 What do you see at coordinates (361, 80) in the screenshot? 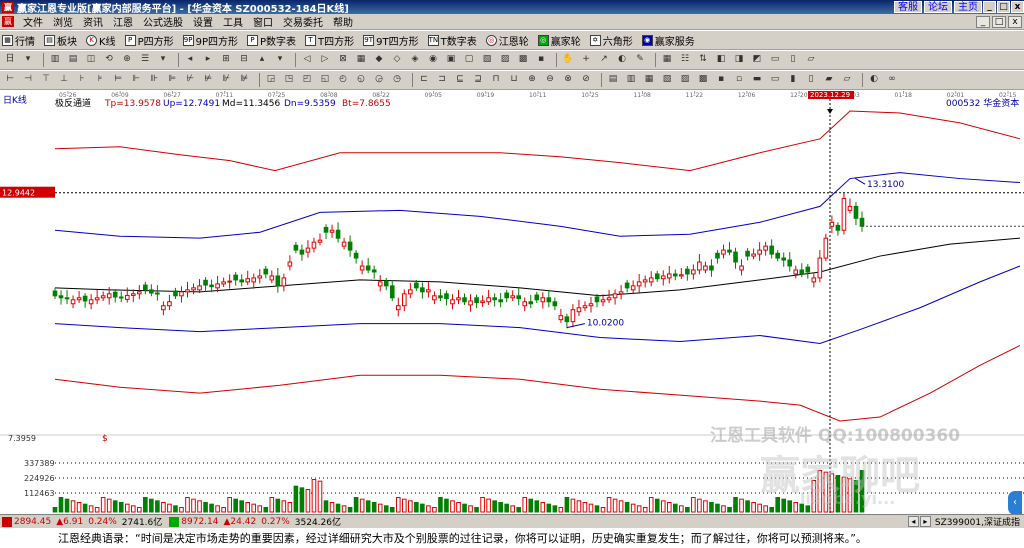
I see `toolbar3-tool-icon: ◵` at bounding box center [361, 80].